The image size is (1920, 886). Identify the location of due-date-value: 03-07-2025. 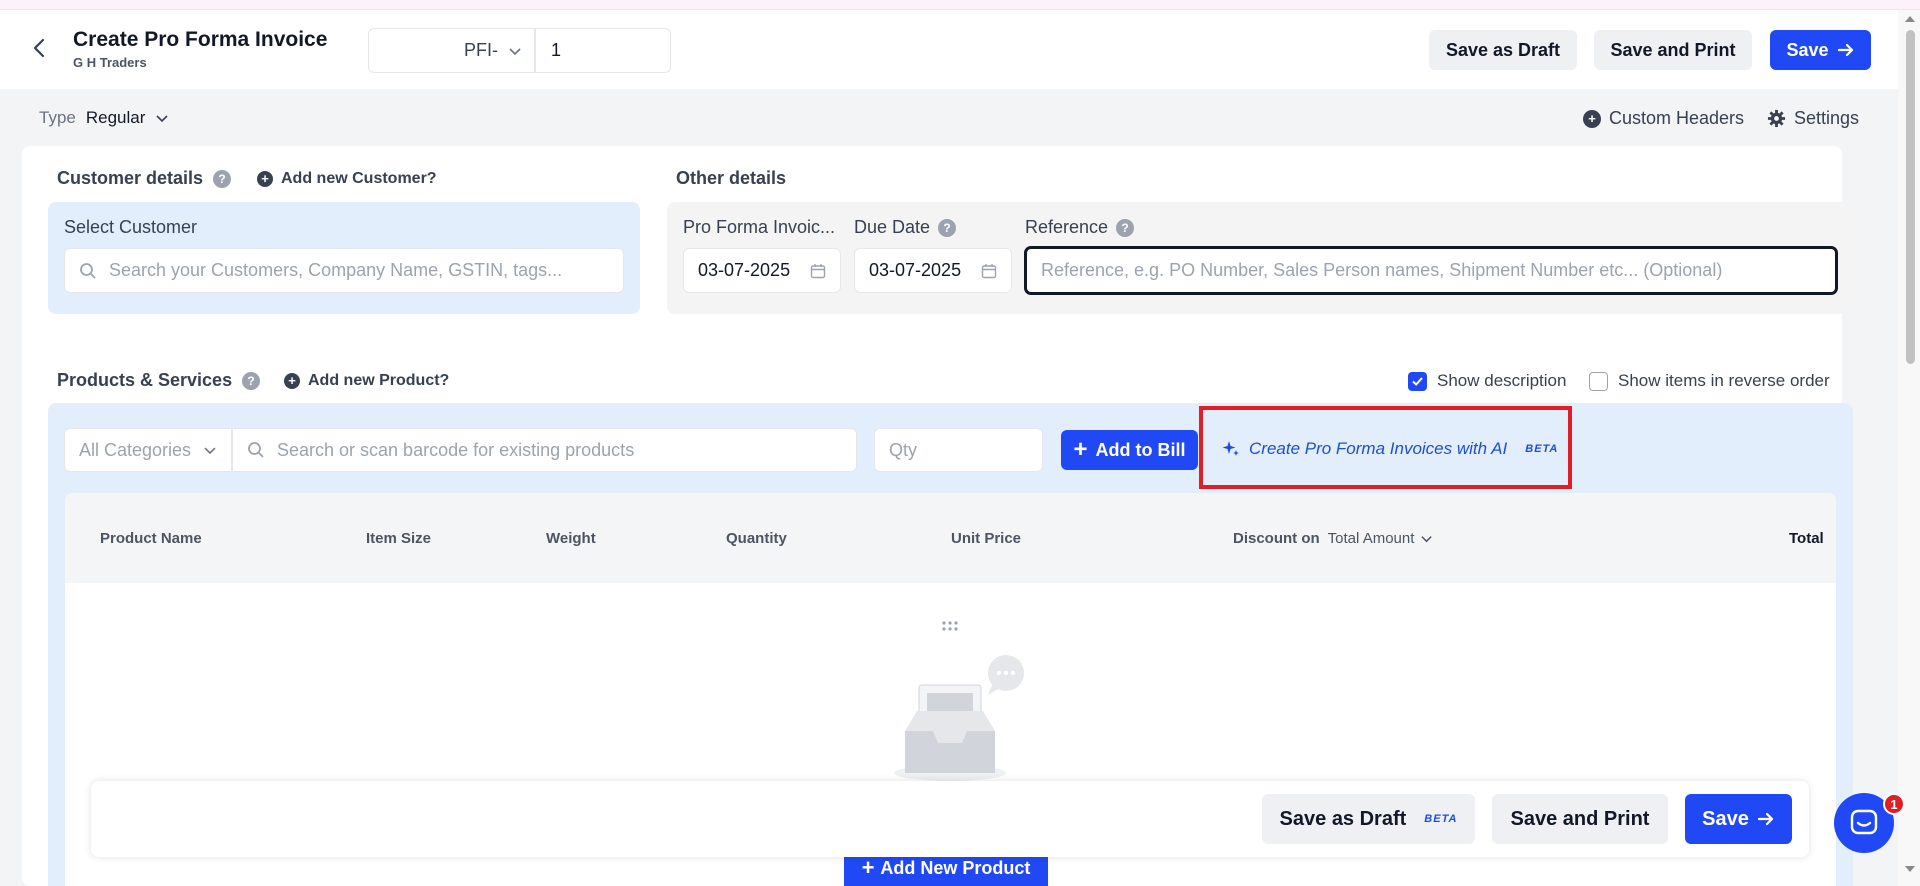
(915, 270).